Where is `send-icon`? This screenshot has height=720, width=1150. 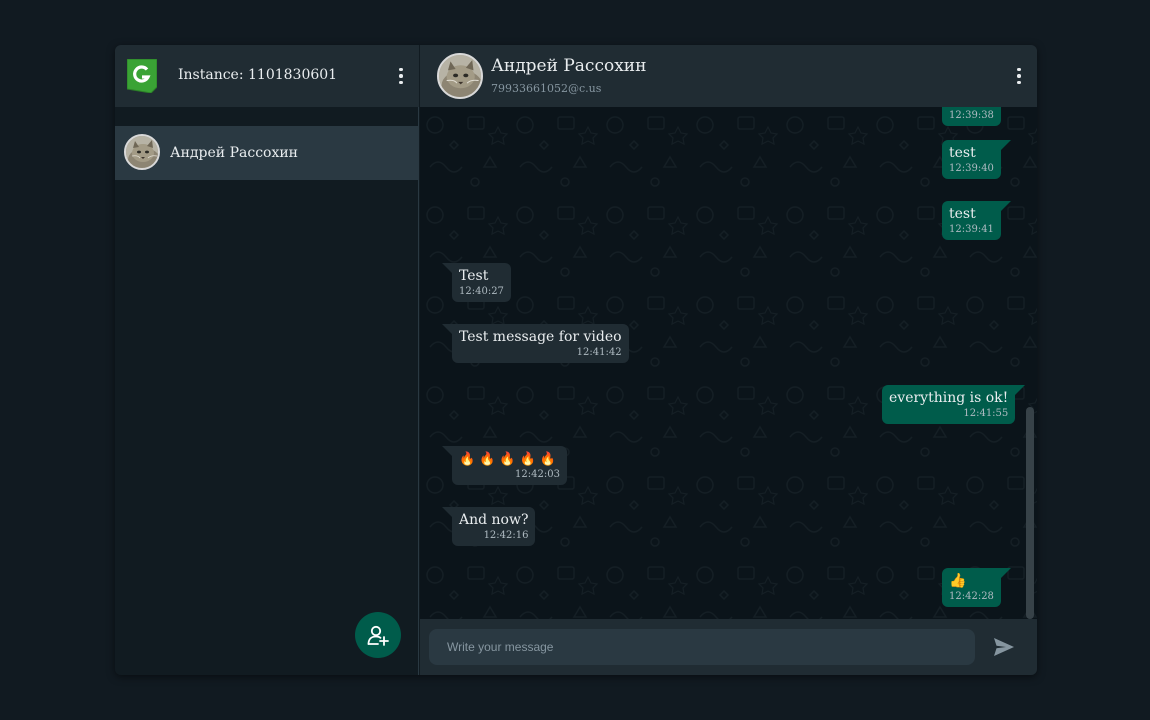 send-icon is located at coordinates (1004, 647).